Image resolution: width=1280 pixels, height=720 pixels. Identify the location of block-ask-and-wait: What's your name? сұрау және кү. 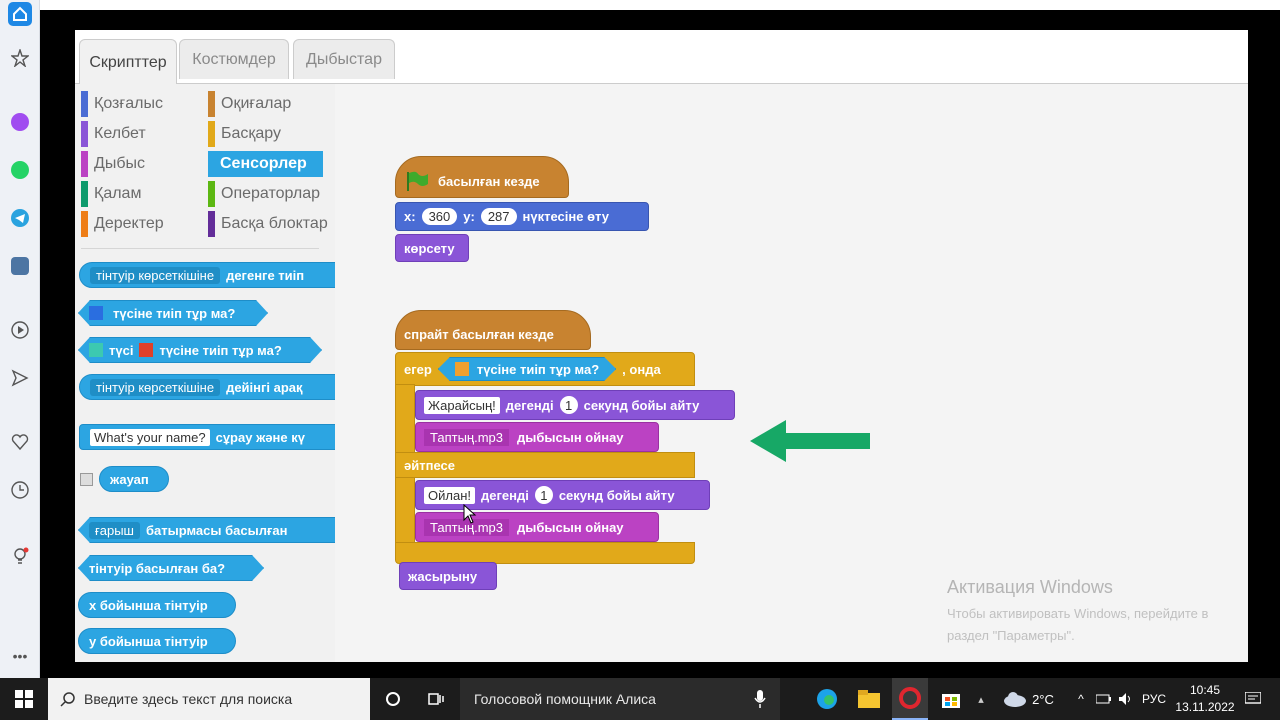
(207, 437).